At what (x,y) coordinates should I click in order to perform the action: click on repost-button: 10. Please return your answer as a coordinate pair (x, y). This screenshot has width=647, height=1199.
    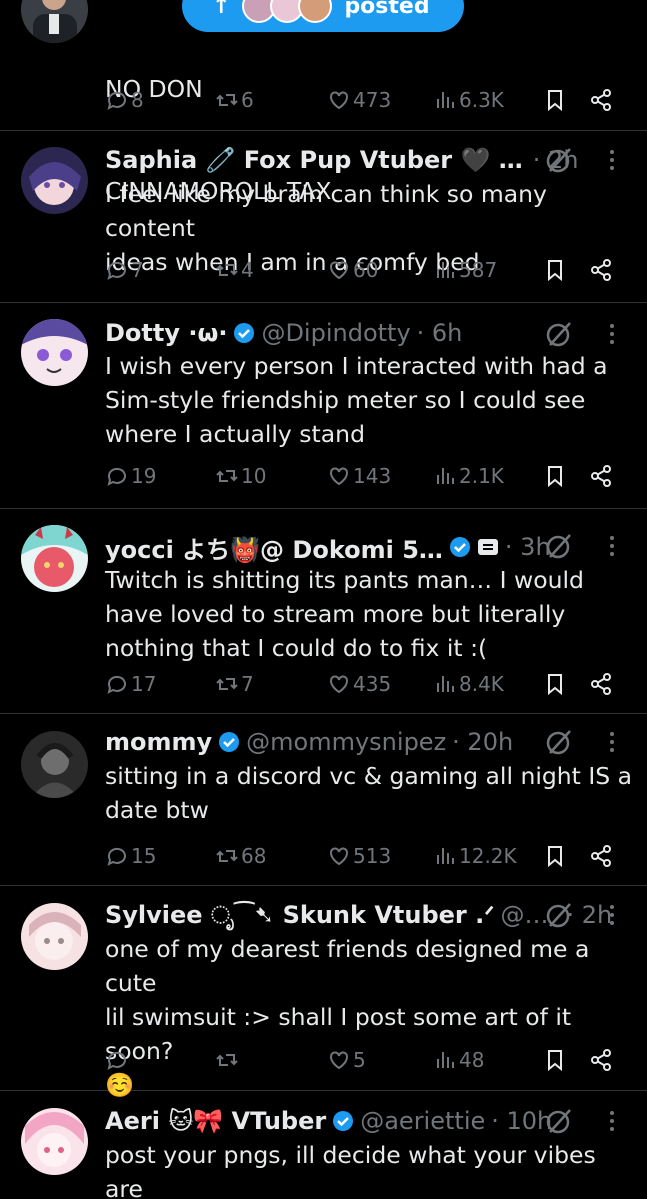
    Looking at the image, I should click on (240, 476).